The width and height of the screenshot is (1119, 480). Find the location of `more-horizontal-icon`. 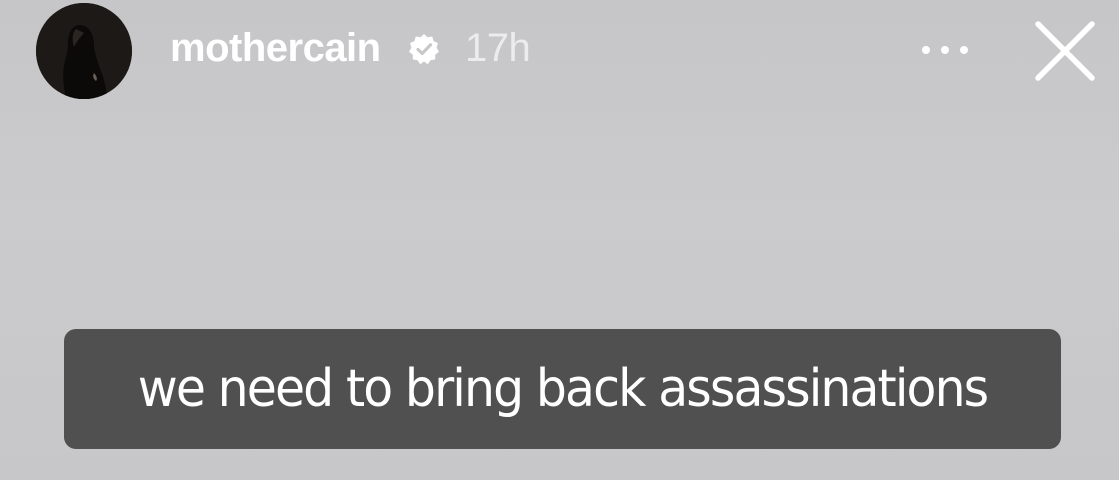

more-horizontal-icon is located at coordinates (945, 50).